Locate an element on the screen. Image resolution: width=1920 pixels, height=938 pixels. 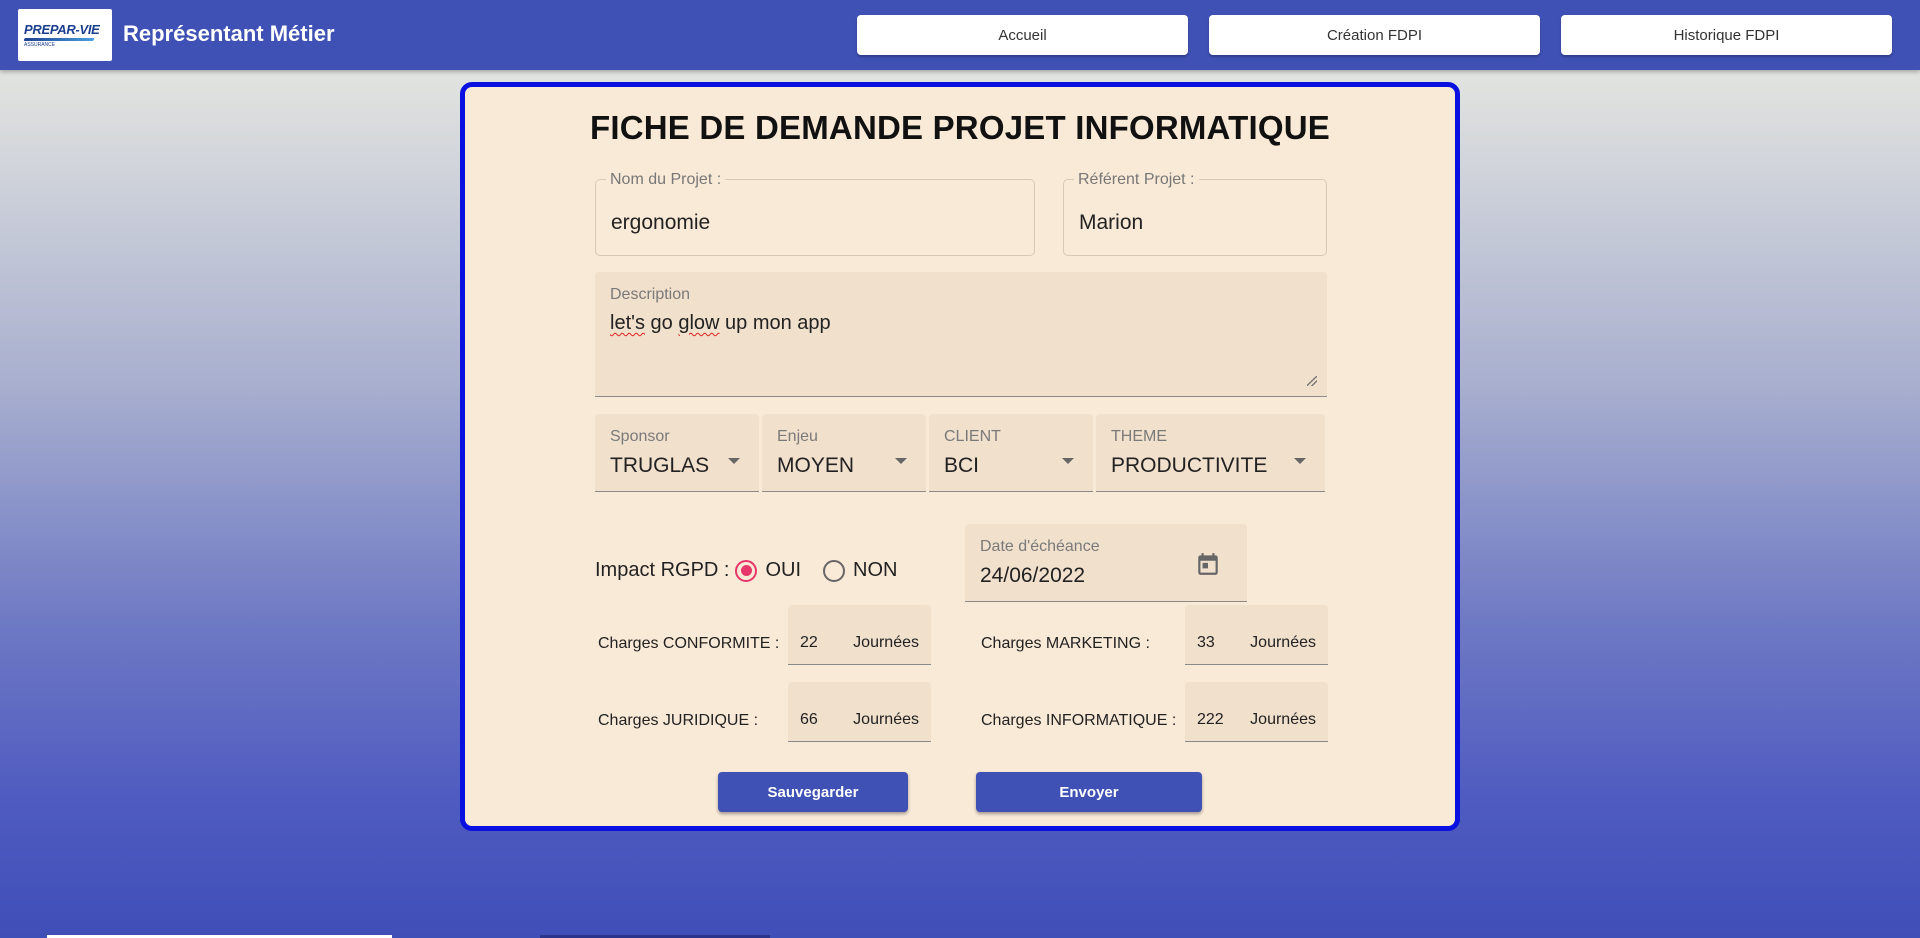
client-value: BCI is located at coordinates (962, 465).